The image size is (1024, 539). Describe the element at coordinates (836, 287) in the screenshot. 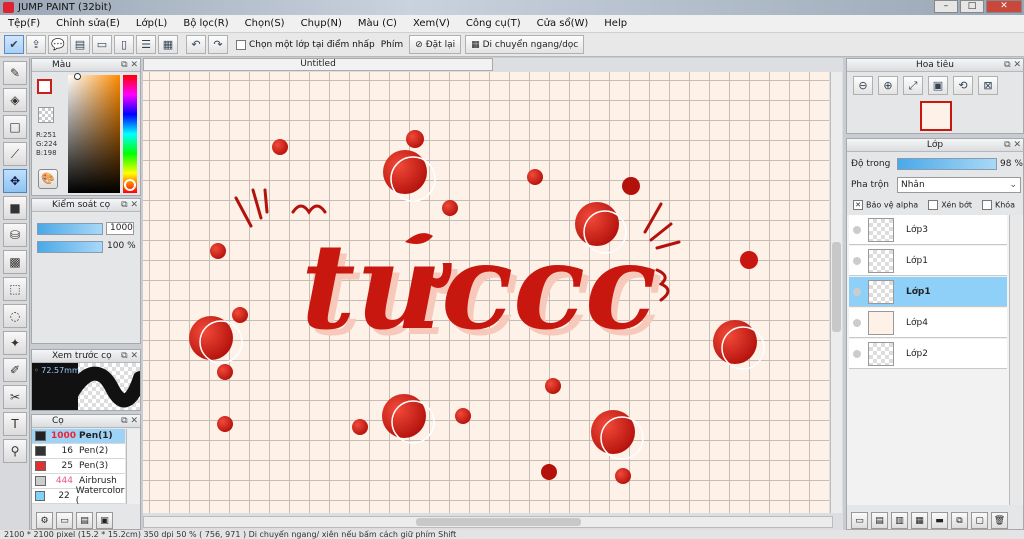

I see `vertical-scroll-thumb` at that location.